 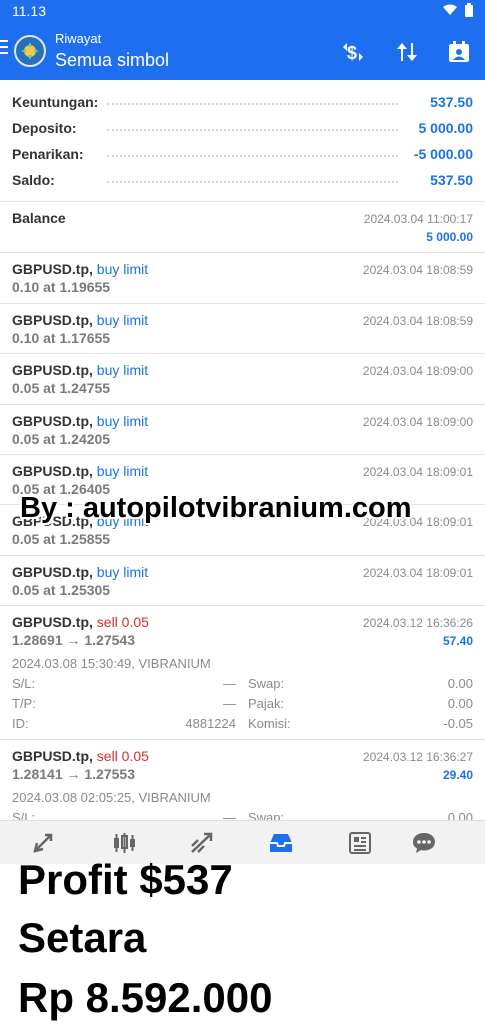 What do you see at coordinates (30, 51) in the screenshot?
I see `broker-logo` at bounding box center [30, 51].